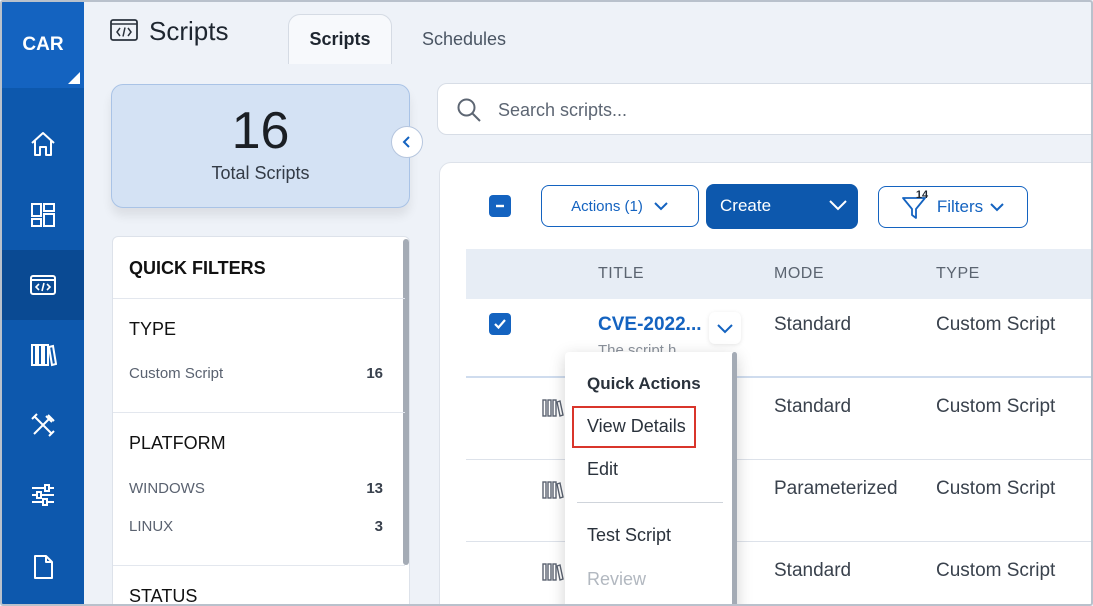  I want to click on filter-option-count: 3, so click(378, 526).